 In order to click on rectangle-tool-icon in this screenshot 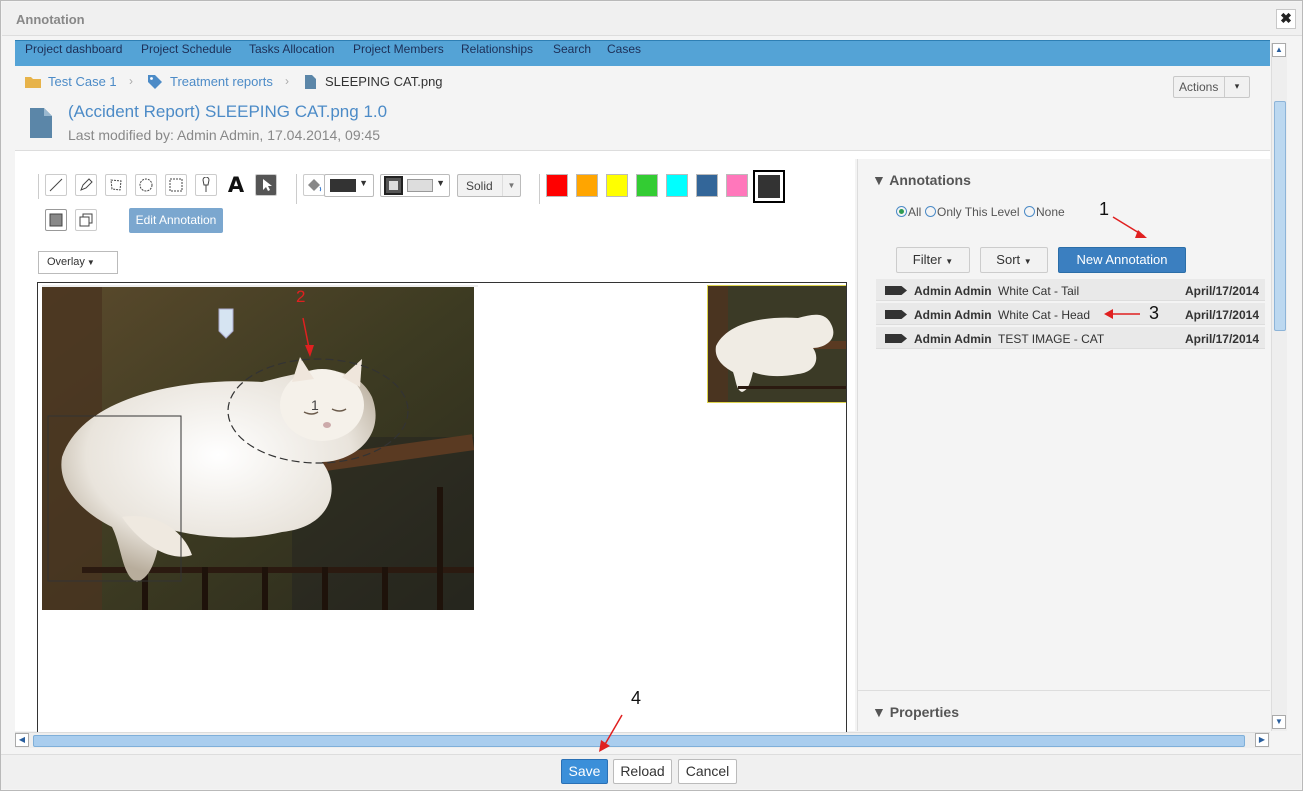, I will do `click(176, 185)`.